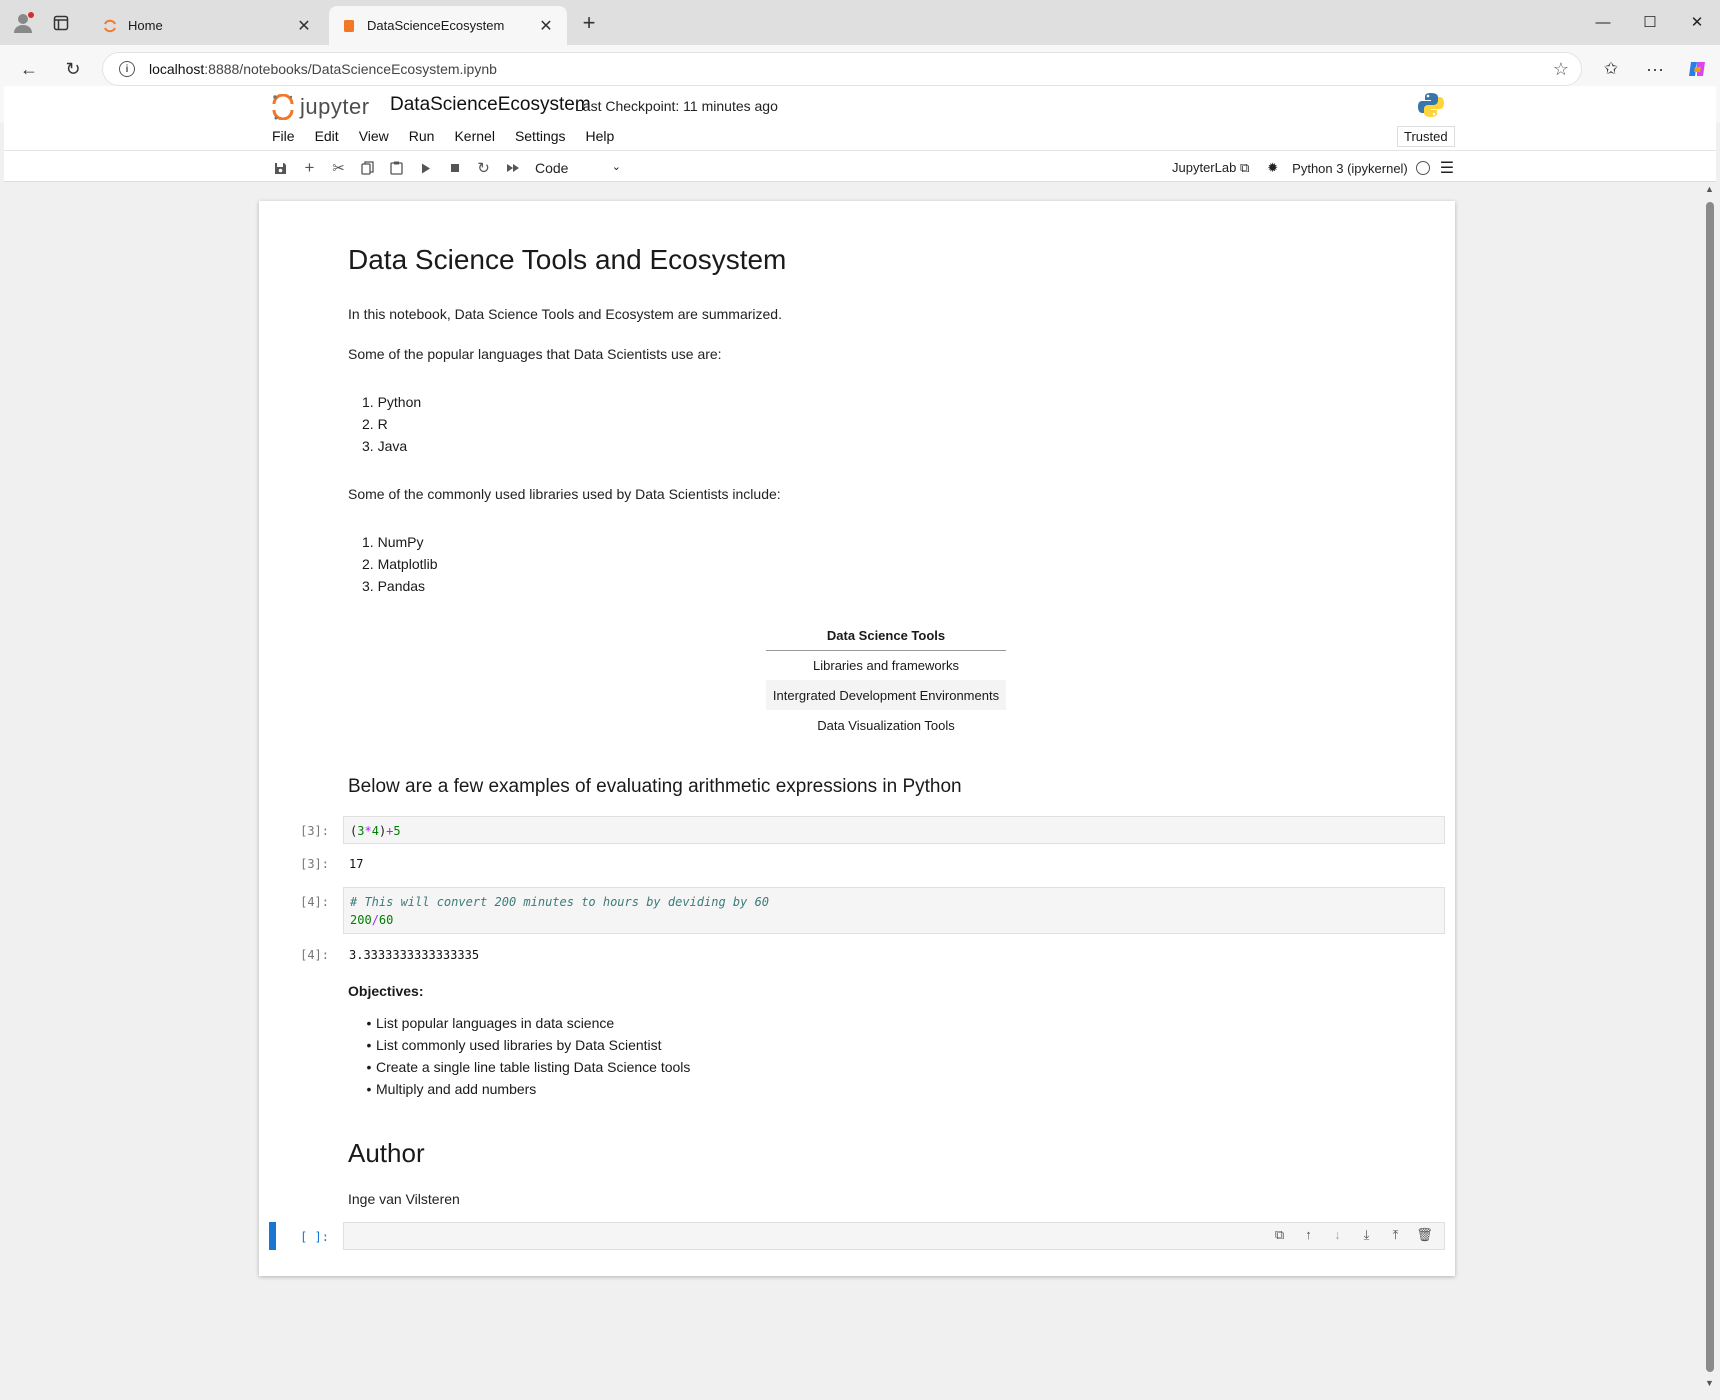 The width and height of the screenshot is (1720, 1400). Describe the element at coordinates (474, 140) in the screenshot. I see `menu-kernel: Kernel` at that location.